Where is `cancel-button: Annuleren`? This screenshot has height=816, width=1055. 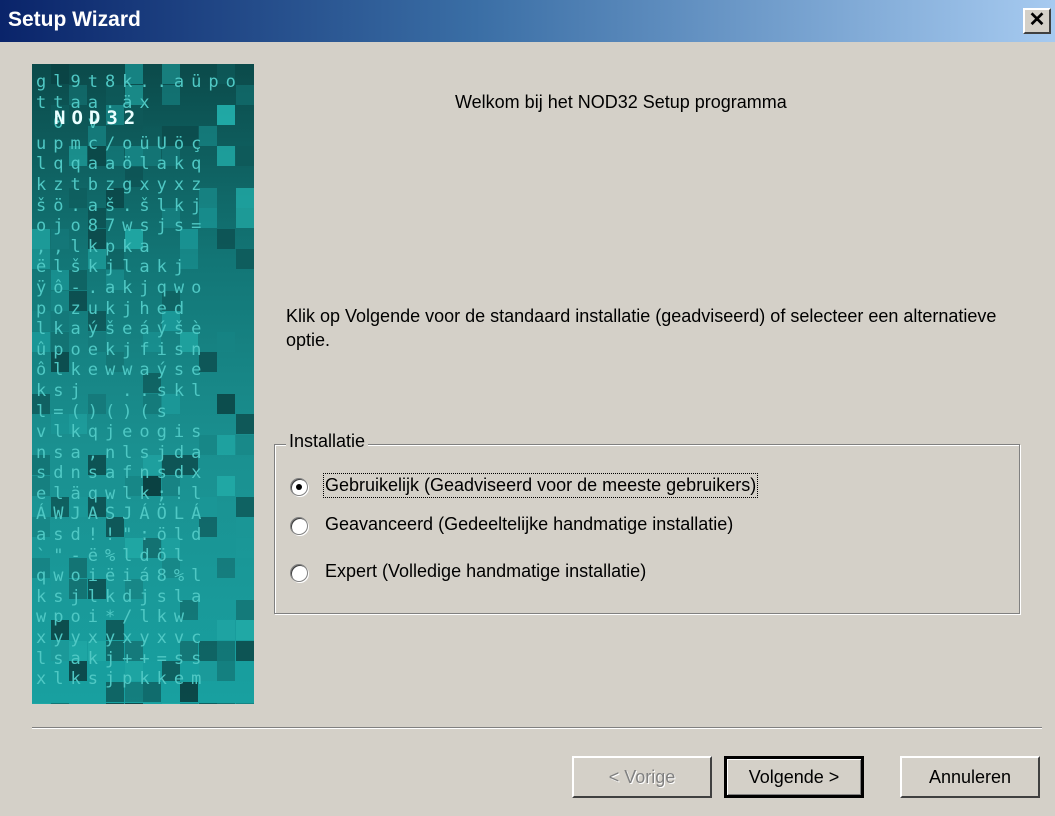 cancel-button: Annuleren is located at coordinates (970, 777).